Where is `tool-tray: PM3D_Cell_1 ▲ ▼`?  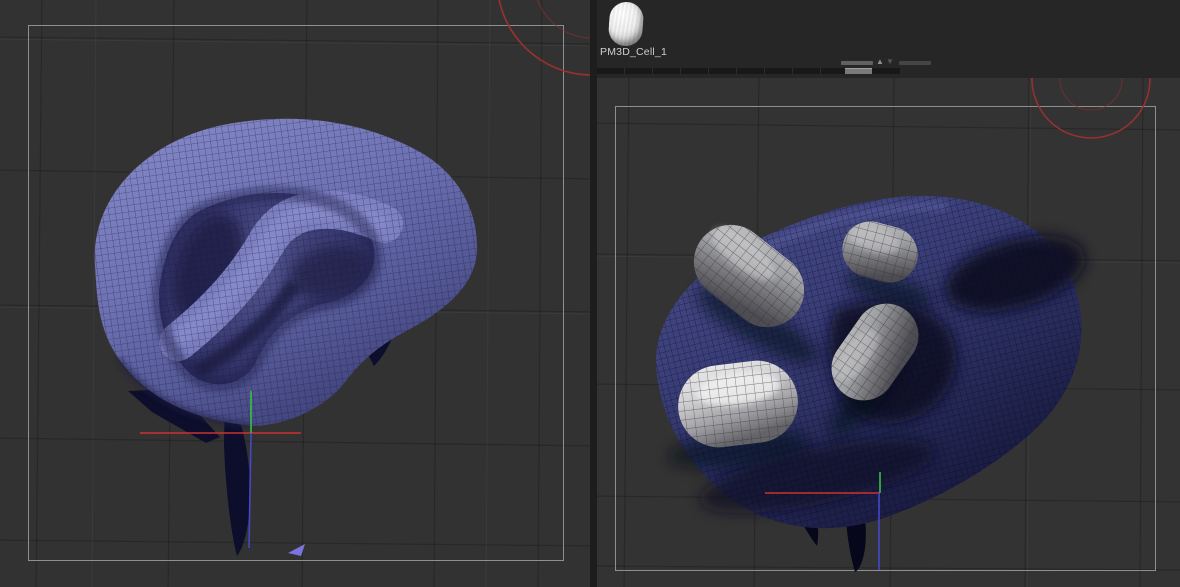
tool-tray: PM3D_Cell_1 ▲ ▼ is located at coordinates (888, 40).